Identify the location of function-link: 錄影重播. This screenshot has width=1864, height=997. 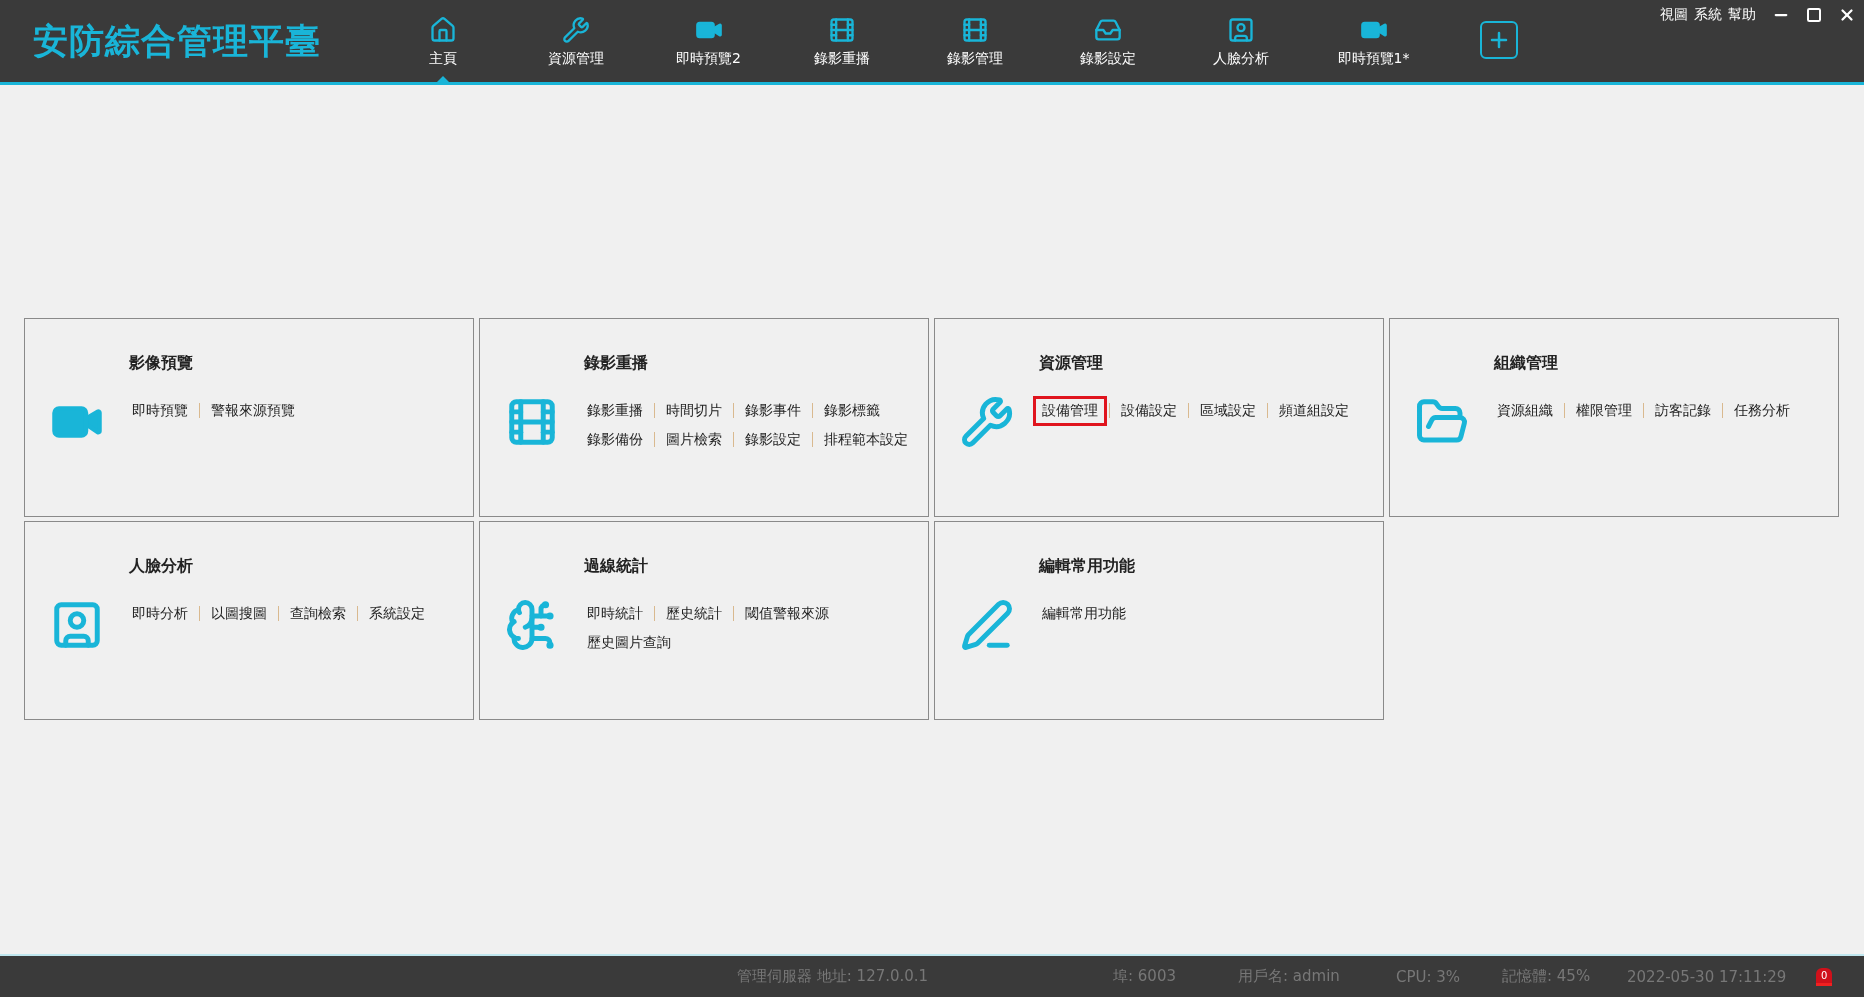
(615, 410).